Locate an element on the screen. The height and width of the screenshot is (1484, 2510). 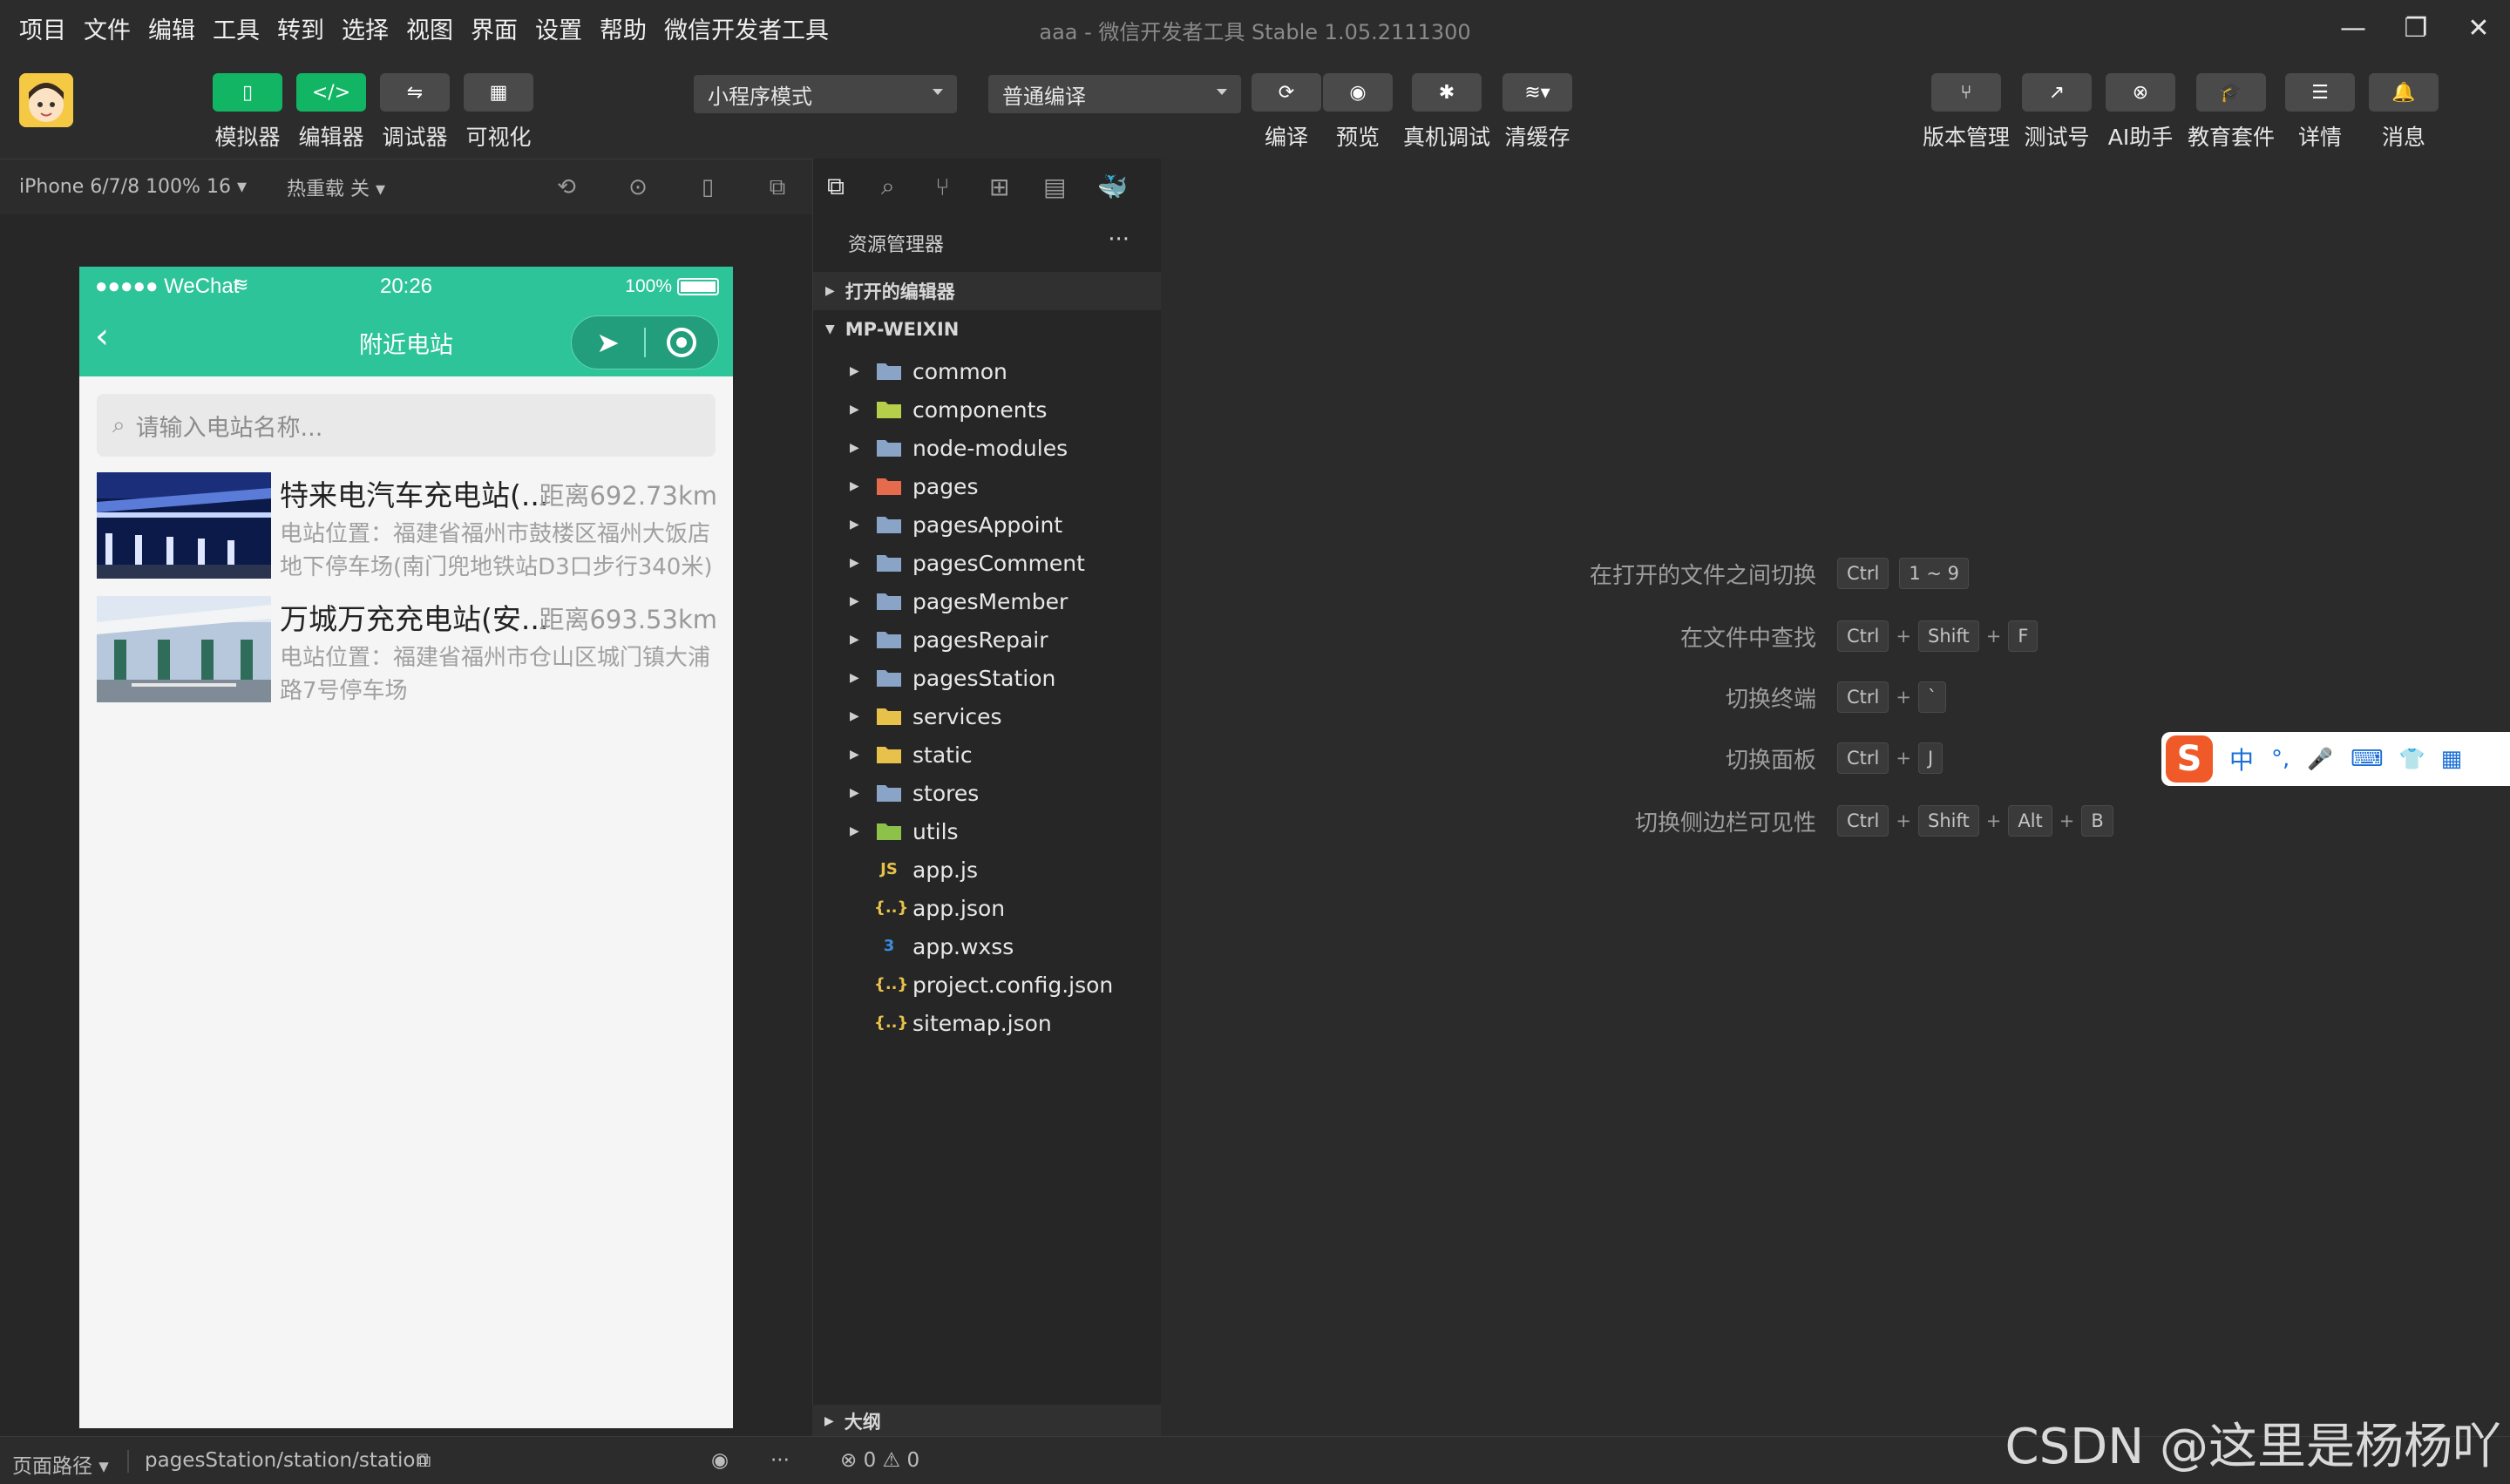
files-icon: ⧉ is located at coordinates (854, 186).